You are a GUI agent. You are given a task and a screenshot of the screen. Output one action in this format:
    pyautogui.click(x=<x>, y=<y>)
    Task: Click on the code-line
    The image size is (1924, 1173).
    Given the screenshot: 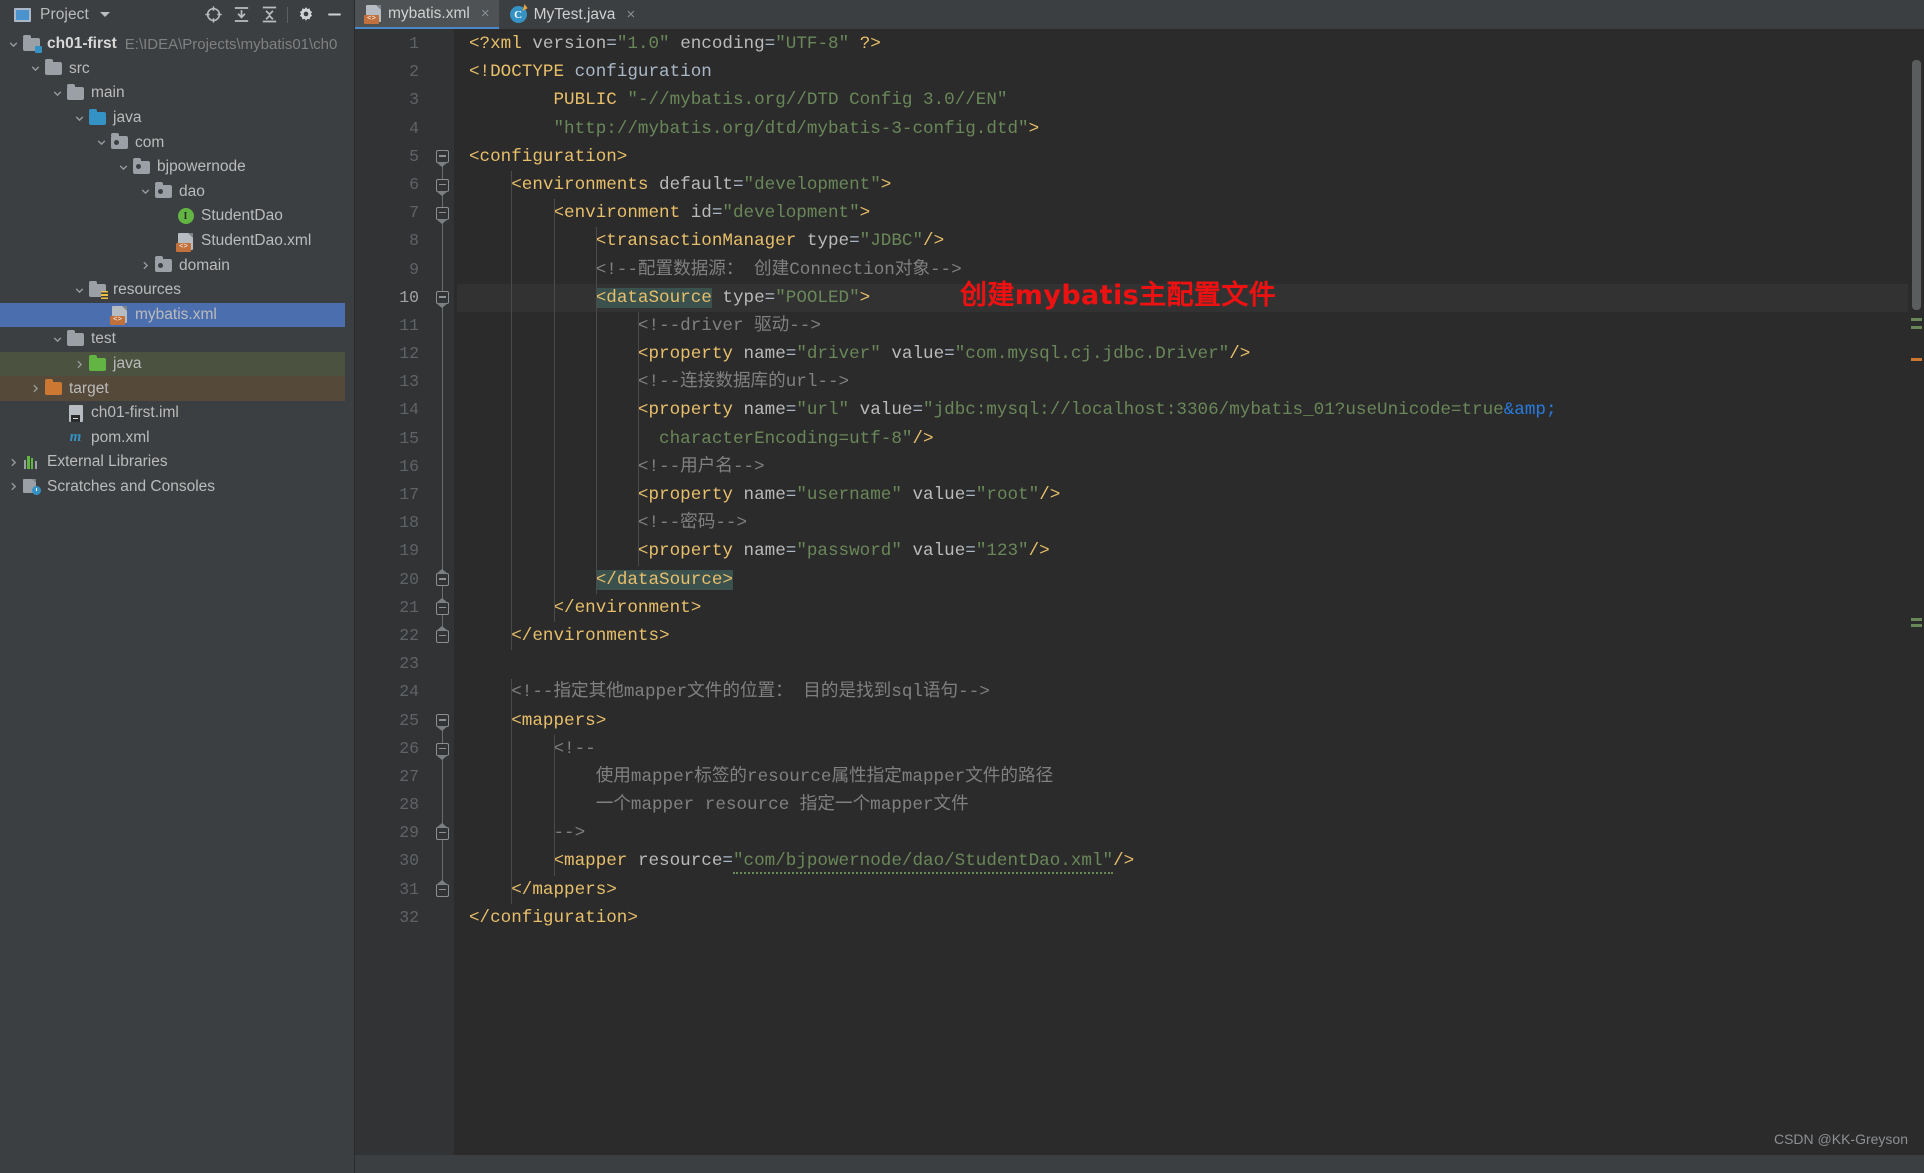 What is the action you would take?
    pyautogui.click(x=1190, y=664)
    